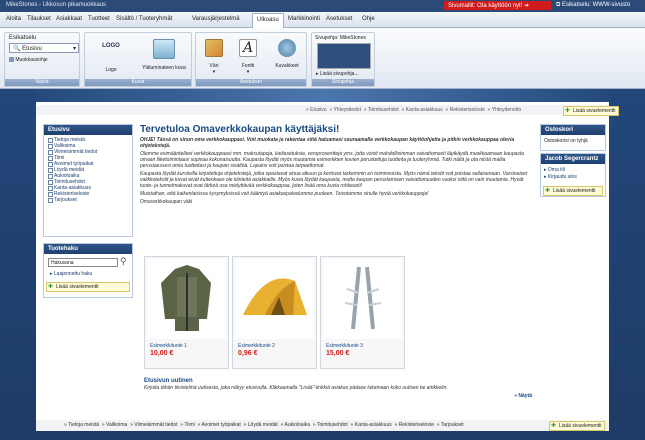 The height and width of the screenshot is (440, 645). What do you see at coordinates (168, 346) in the screenshot?
I see `product-name: Esimerkkituote 1` at bounding box center [168, 346].